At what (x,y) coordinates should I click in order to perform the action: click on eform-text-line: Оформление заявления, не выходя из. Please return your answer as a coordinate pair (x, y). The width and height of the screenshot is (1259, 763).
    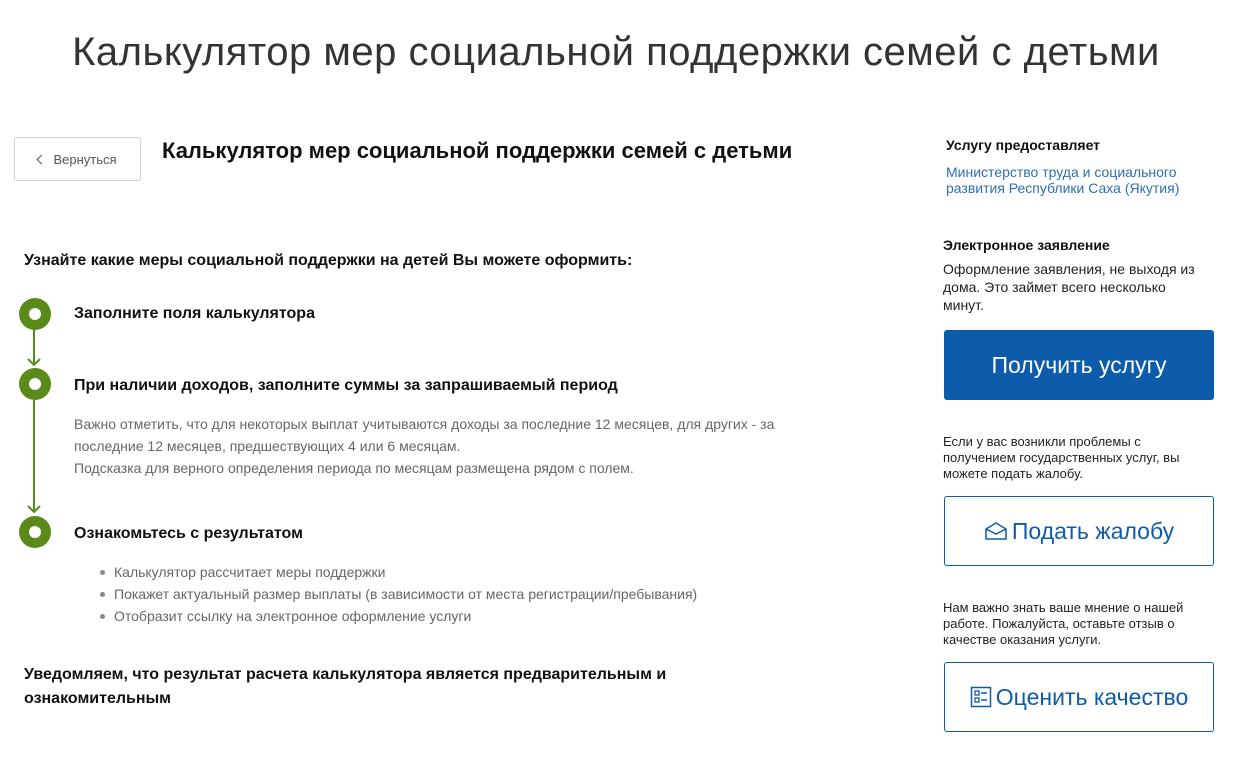
    Looking at the image, I should click on (1069, 269).